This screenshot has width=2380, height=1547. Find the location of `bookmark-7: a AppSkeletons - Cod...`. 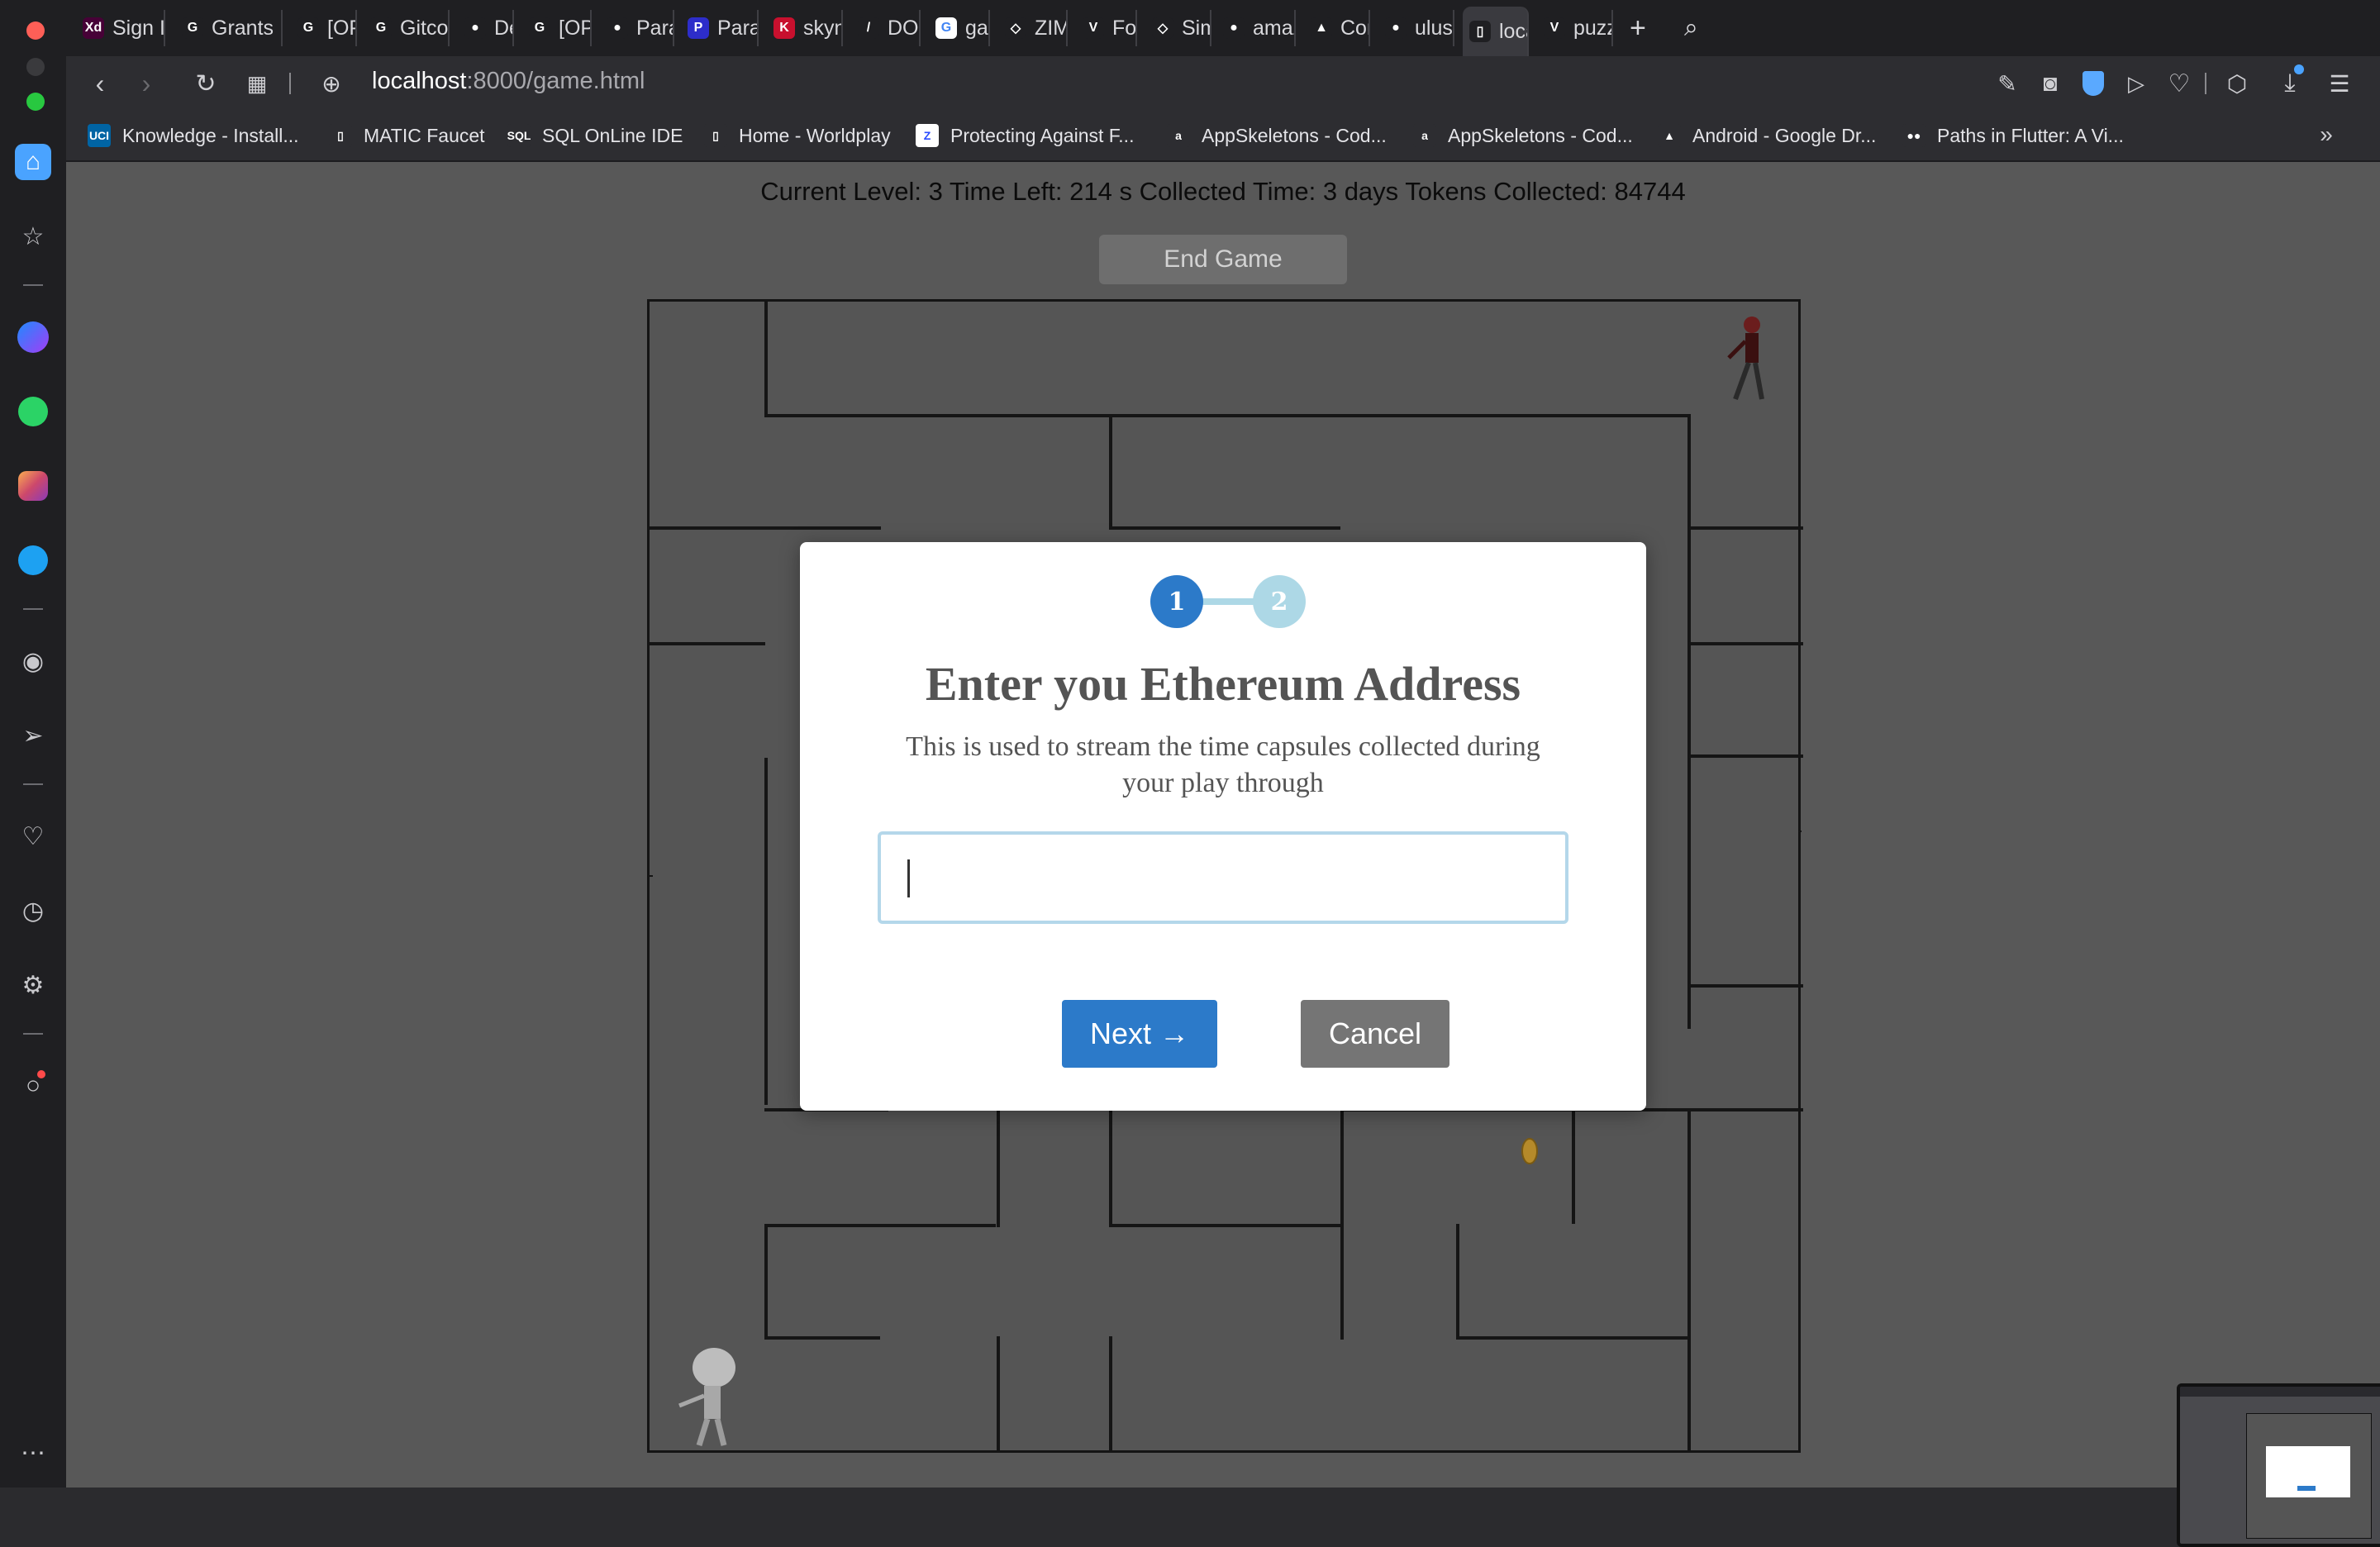

bookmark-7: a AppSkeletons - Cod... is located at coordinates (1523, 135).